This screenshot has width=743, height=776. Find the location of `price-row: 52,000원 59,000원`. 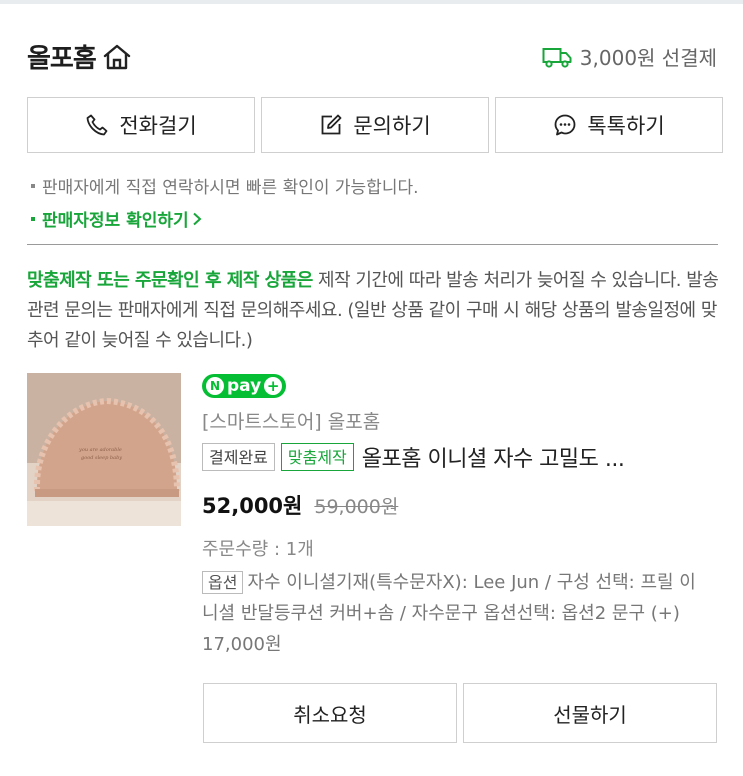

price-row: 52,000원 59,000원 is located at coordinates (300, 505).